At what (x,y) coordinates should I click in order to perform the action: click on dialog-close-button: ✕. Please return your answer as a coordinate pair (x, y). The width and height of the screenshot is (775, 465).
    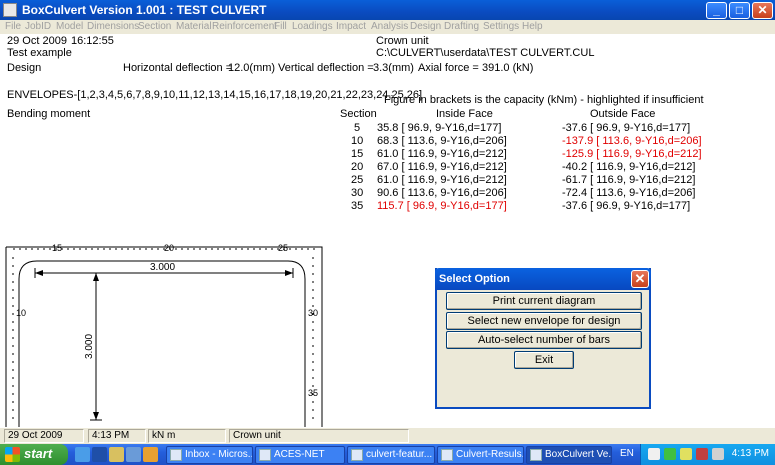
    Looking at the image, I should click on (640, 279).